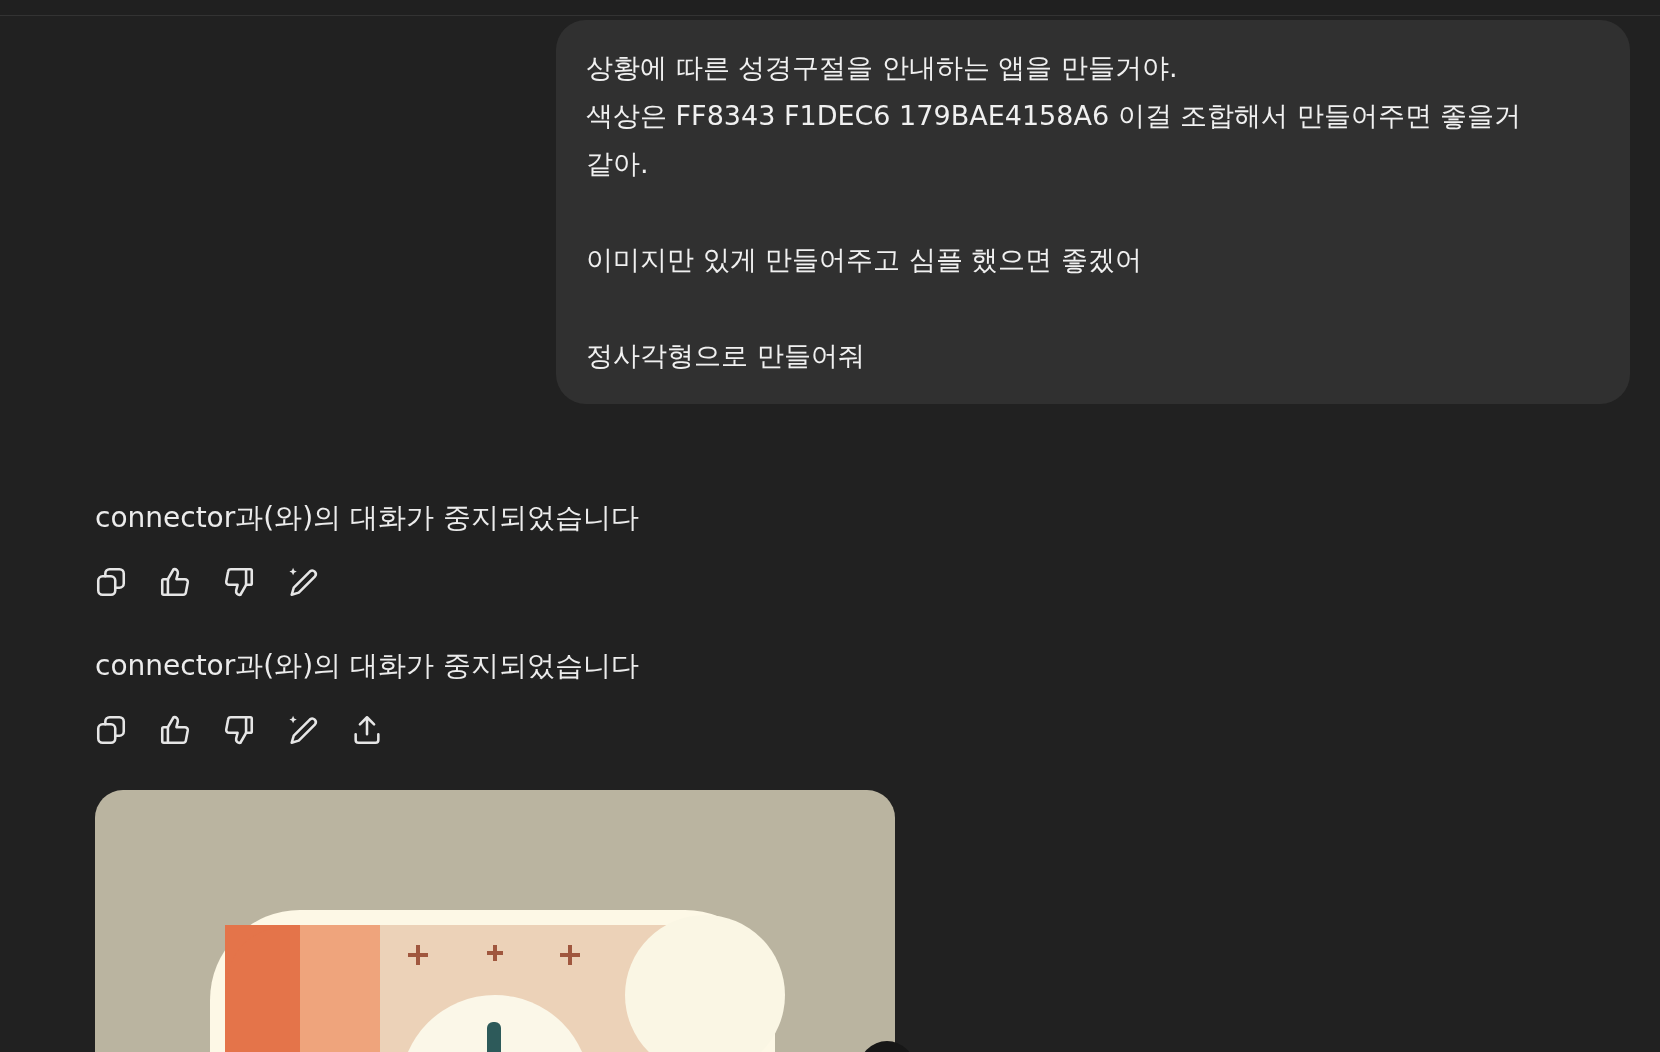 The image size is (1660, 1052). Describe the element at coordinates (726, 356) in the screenshot. I see `message-line: 정사각형으로 만들어줘` at that location.